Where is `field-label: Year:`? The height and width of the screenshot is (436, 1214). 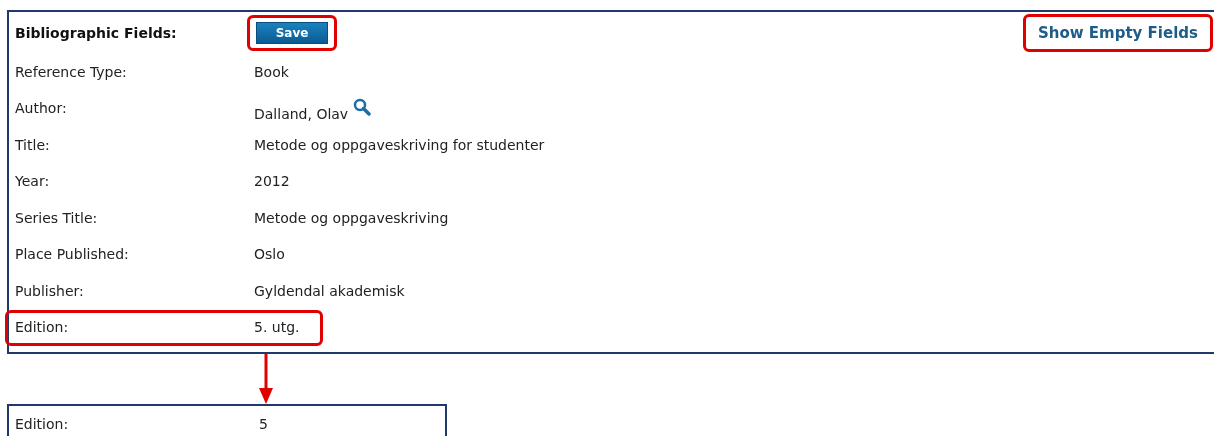
field-label: Year: is located at coordinates (32, 182).